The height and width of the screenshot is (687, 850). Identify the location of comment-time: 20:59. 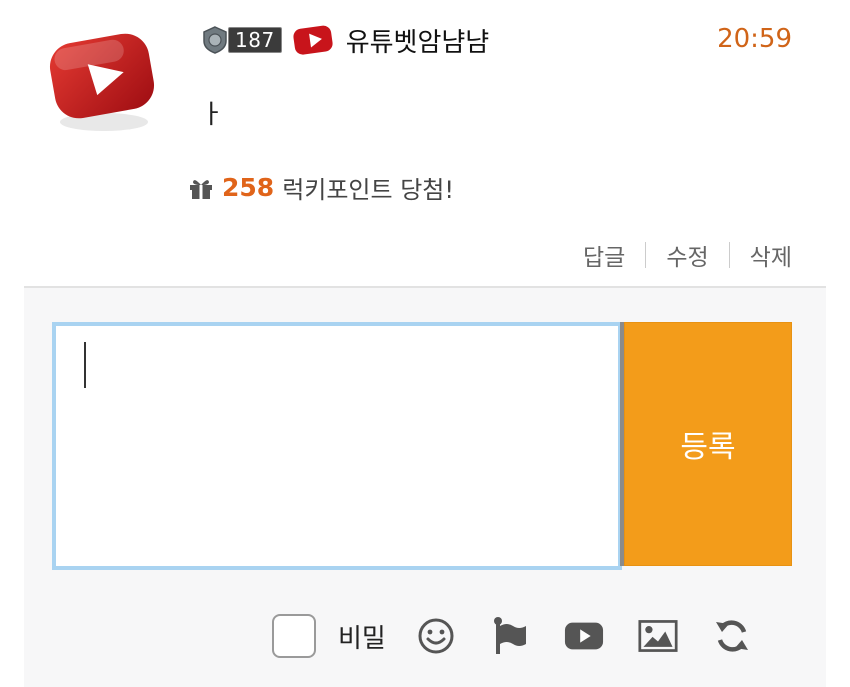
(754, 39).